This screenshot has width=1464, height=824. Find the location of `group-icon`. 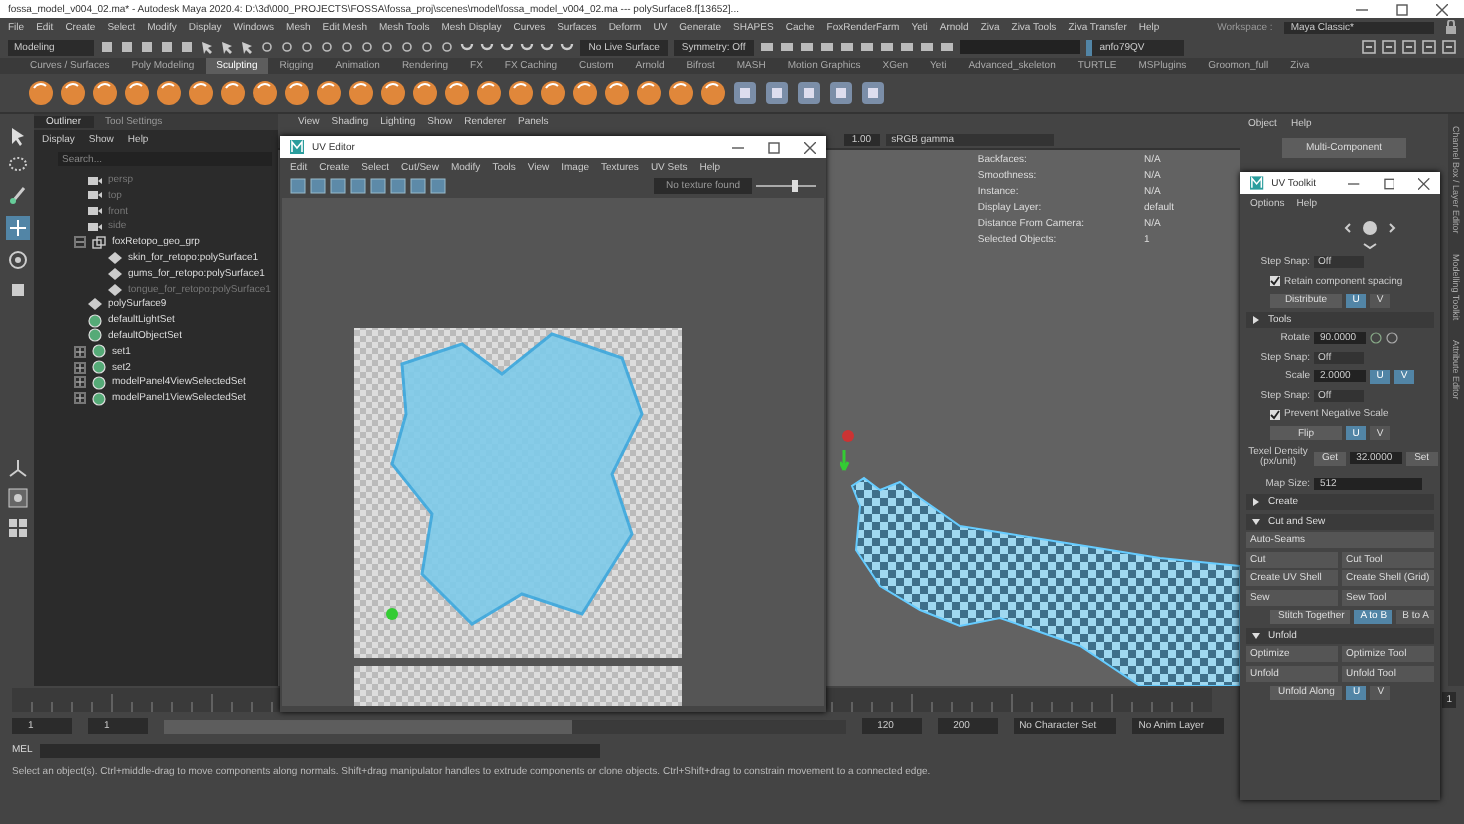

group-icon is located at coordinates (99, 242).